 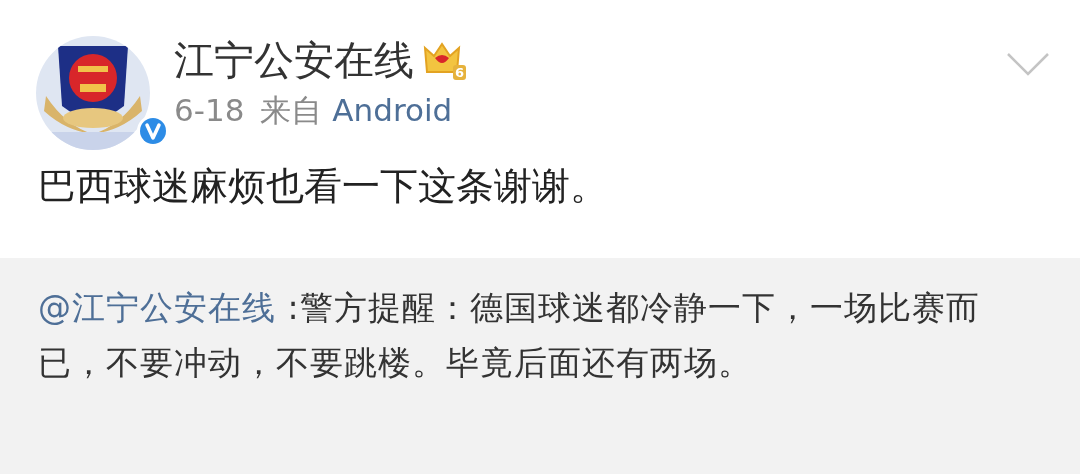 I want to click on level-number: 6, so click(x=459, y=72).